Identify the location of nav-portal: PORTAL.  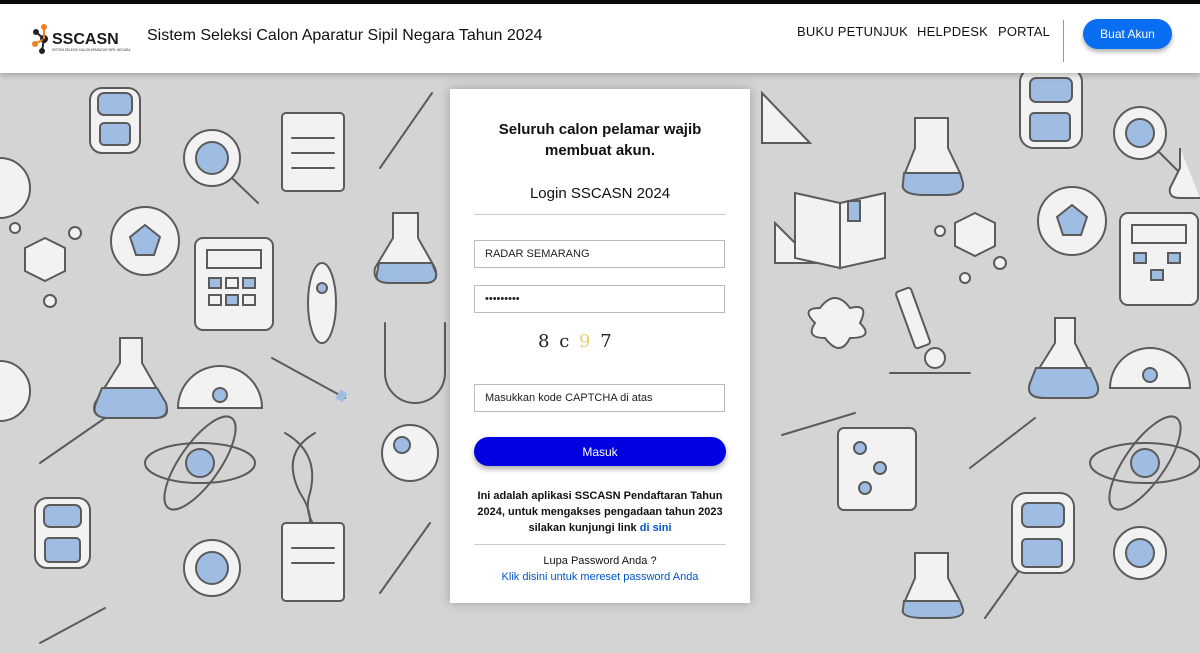
(1024, 31).